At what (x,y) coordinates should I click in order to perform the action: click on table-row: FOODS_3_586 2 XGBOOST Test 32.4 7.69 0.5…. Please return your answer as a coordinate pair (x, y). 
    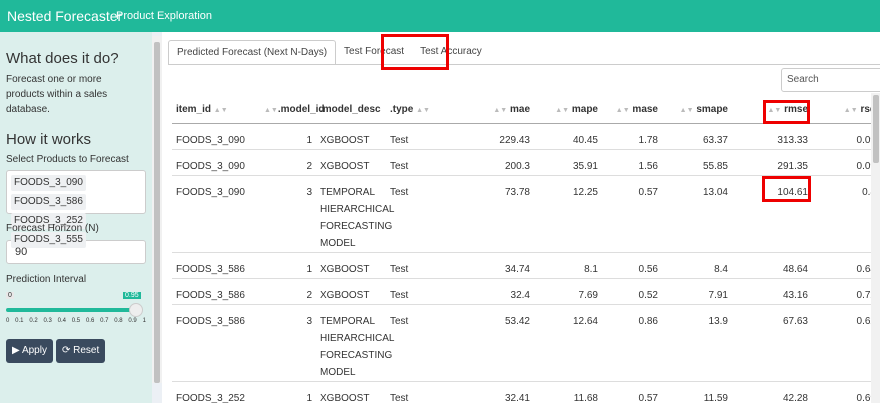
    Looking at the image, I should click on (526, 291).